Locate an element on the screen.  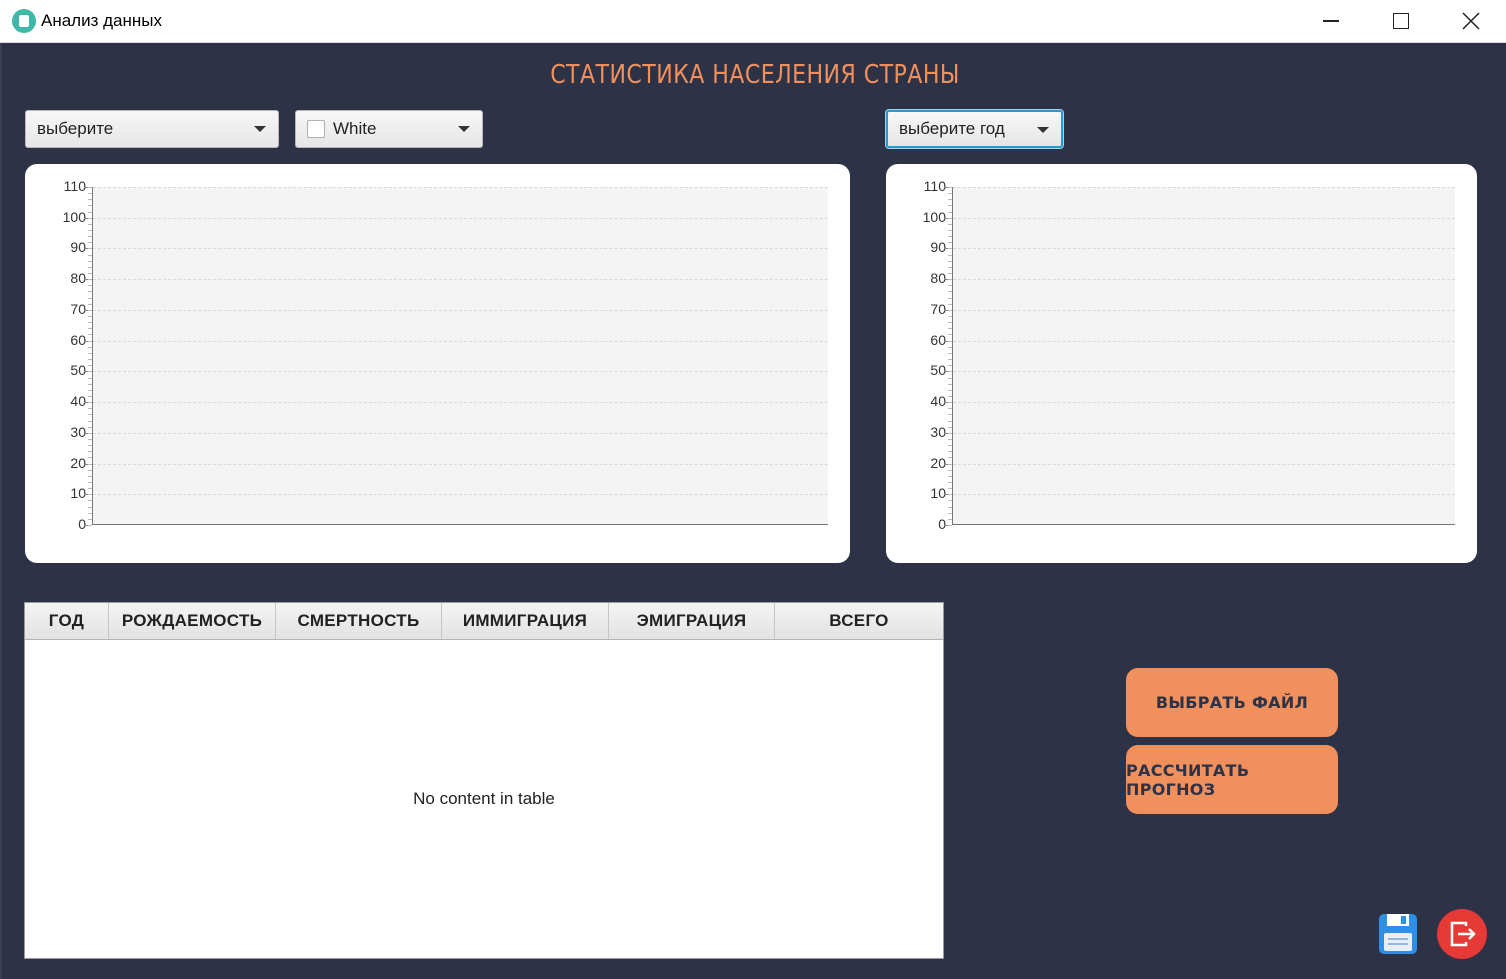
window-title: Анализ данных is located at coordinates (101, 20).